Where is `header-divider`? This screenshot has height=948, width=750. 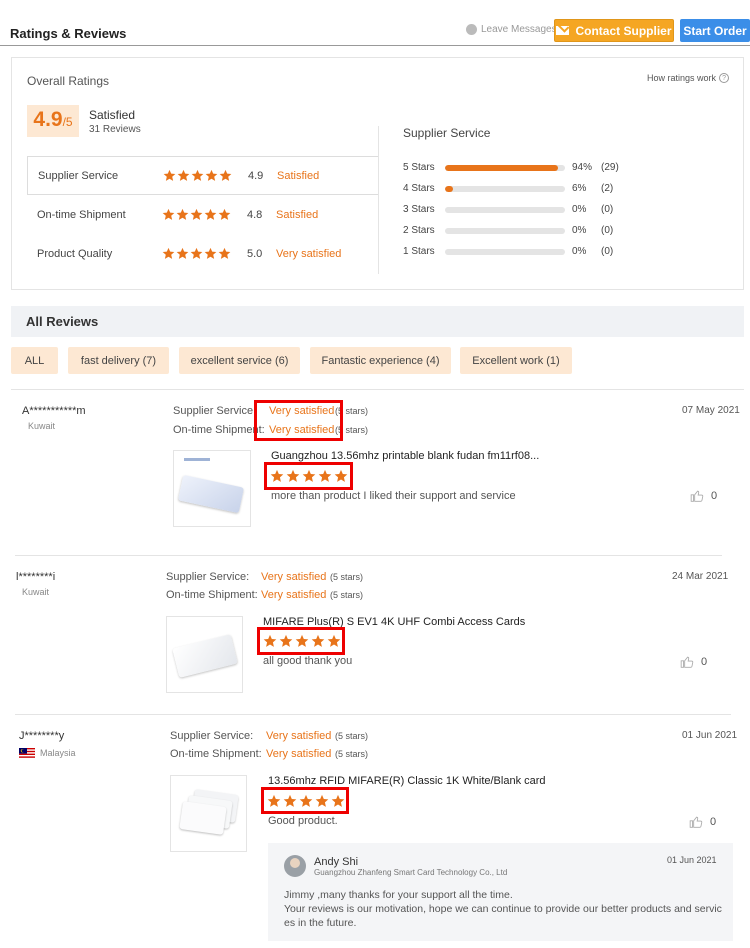 header-divider is located at coordinates (375, 45).